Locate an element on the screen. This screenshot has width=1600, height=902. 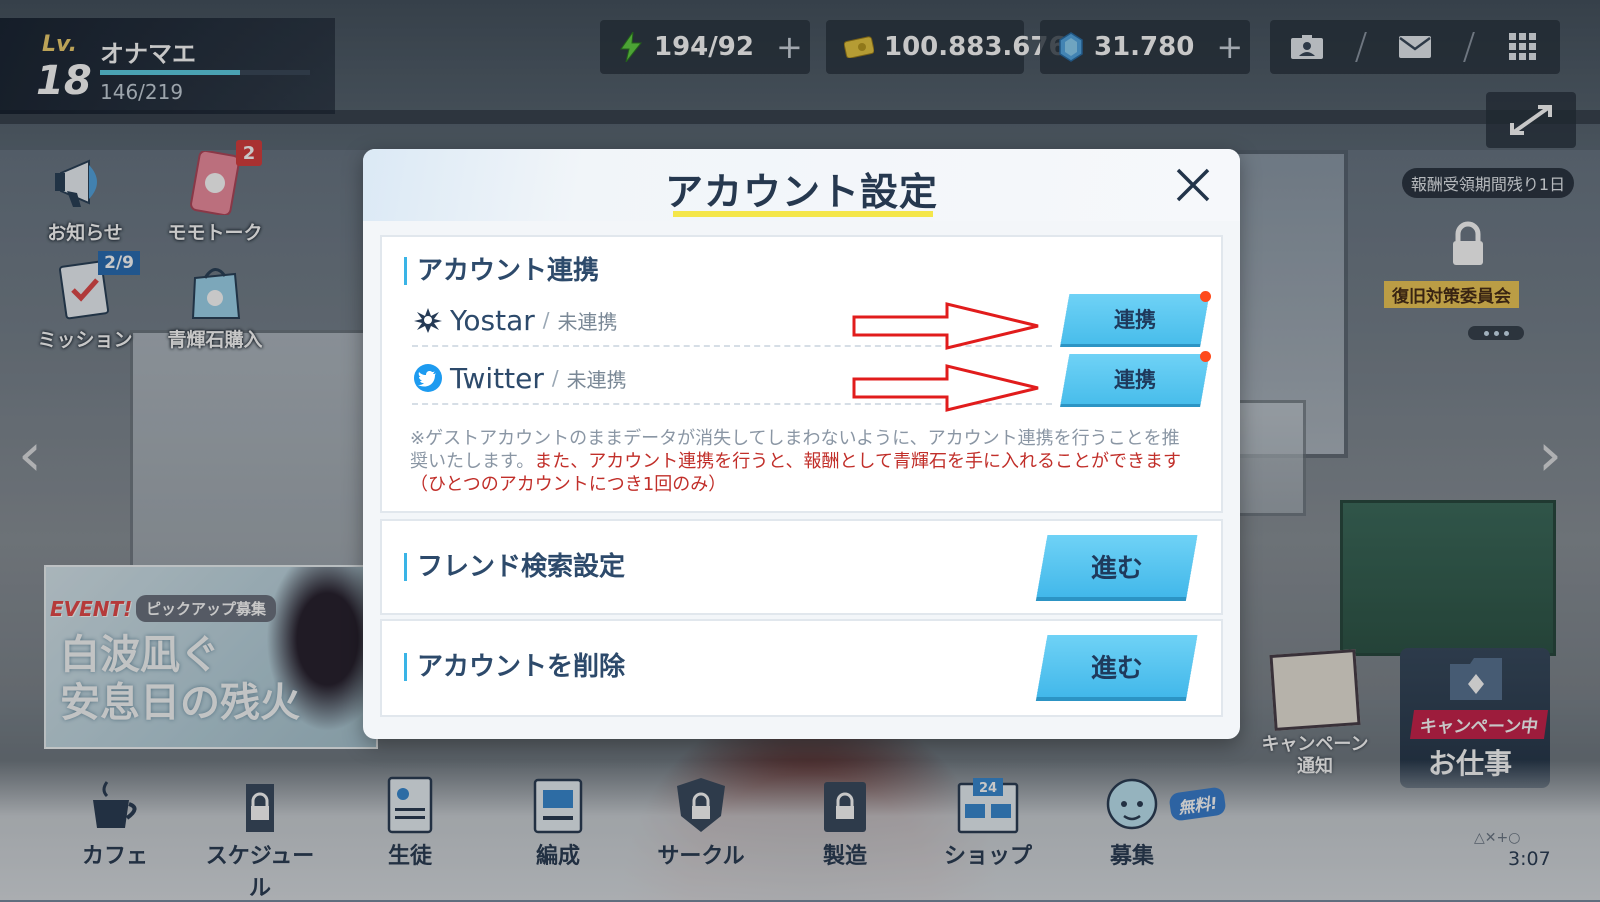
close-button is located at coordinates (1193, 185).